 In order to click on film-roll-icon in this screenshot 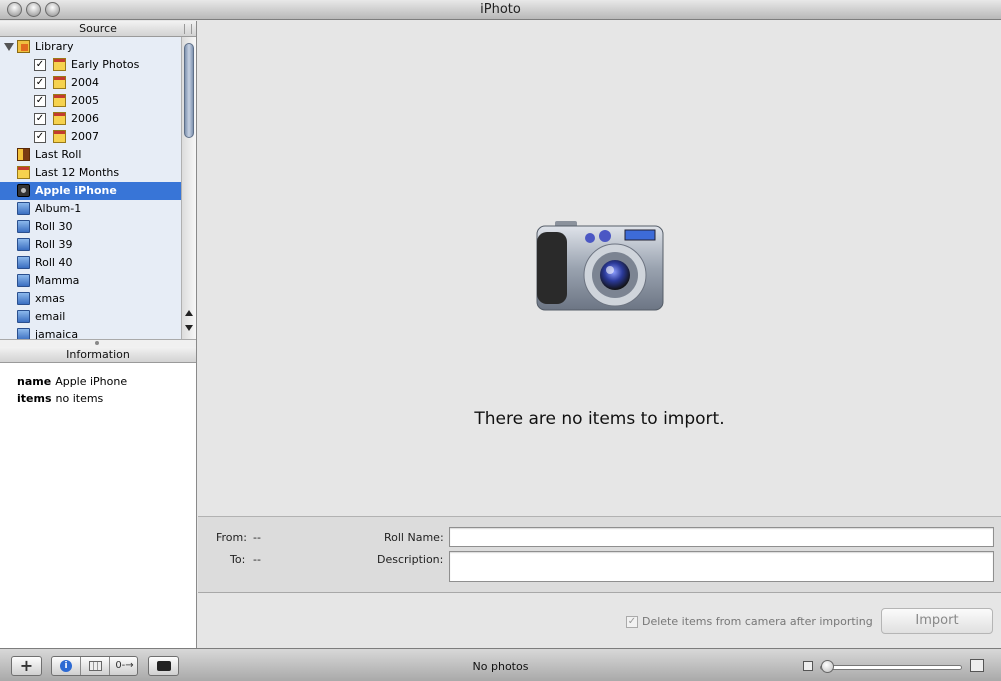, I will do `click(23, 154)`.